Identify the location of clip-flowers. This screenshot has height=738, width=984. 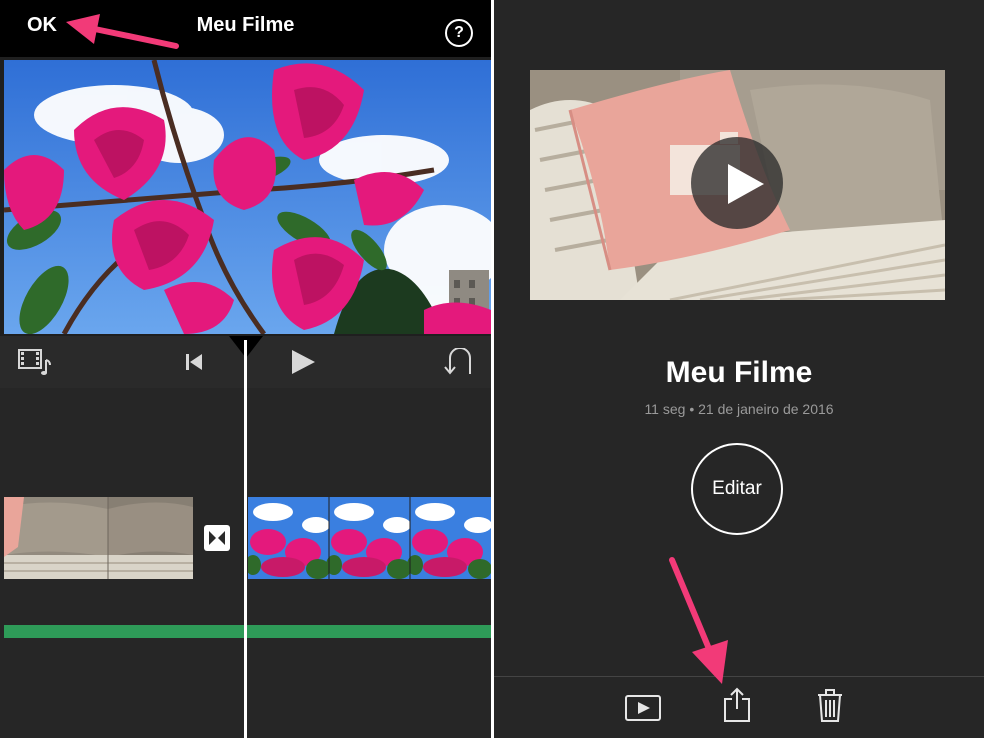
(369, 538).